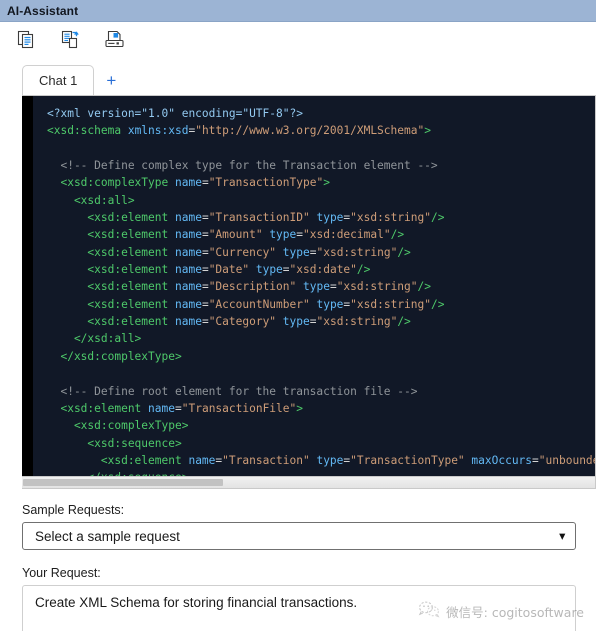  I want to click on add-tab-button: +, so click(111, 80).